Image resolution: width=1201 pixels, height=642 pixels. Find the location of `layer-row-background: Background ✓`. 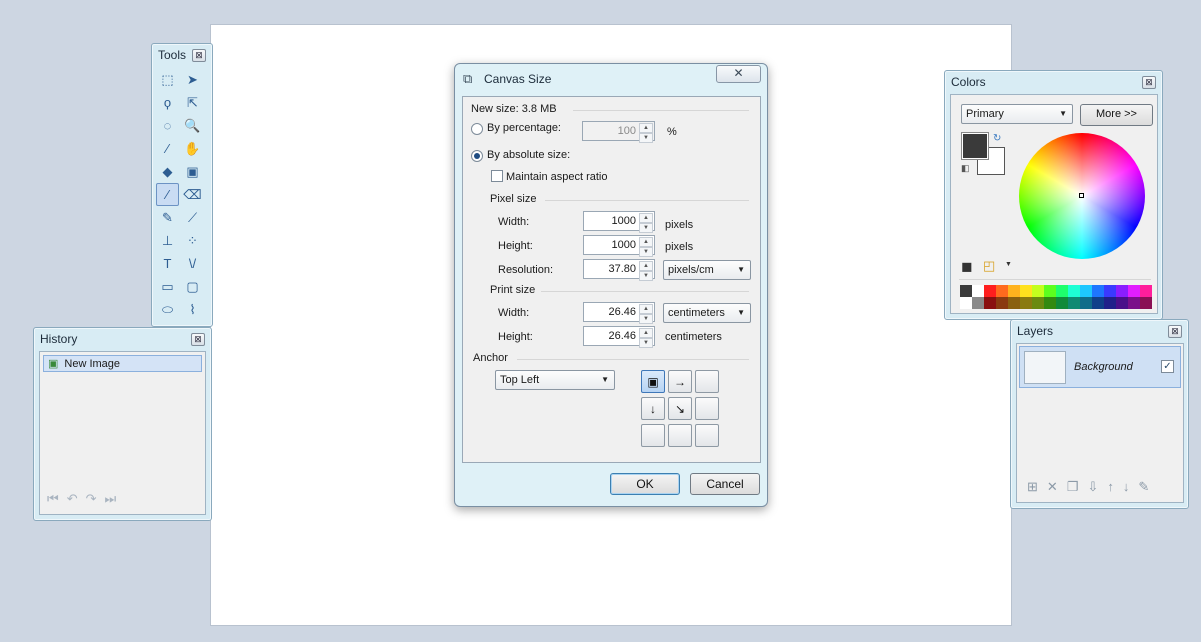

layer-row-background: Background ✓ is located at coordinates (1100, 367).